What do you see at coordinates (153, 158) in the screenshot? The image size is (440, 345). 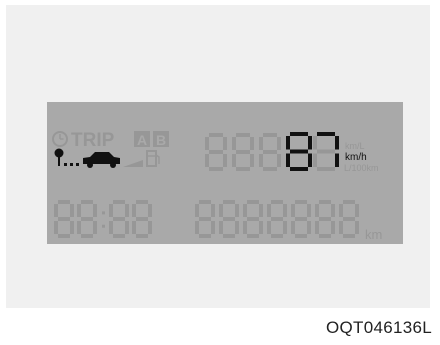 I see `fuel-pump-icon` at bounding box center [153, 158].